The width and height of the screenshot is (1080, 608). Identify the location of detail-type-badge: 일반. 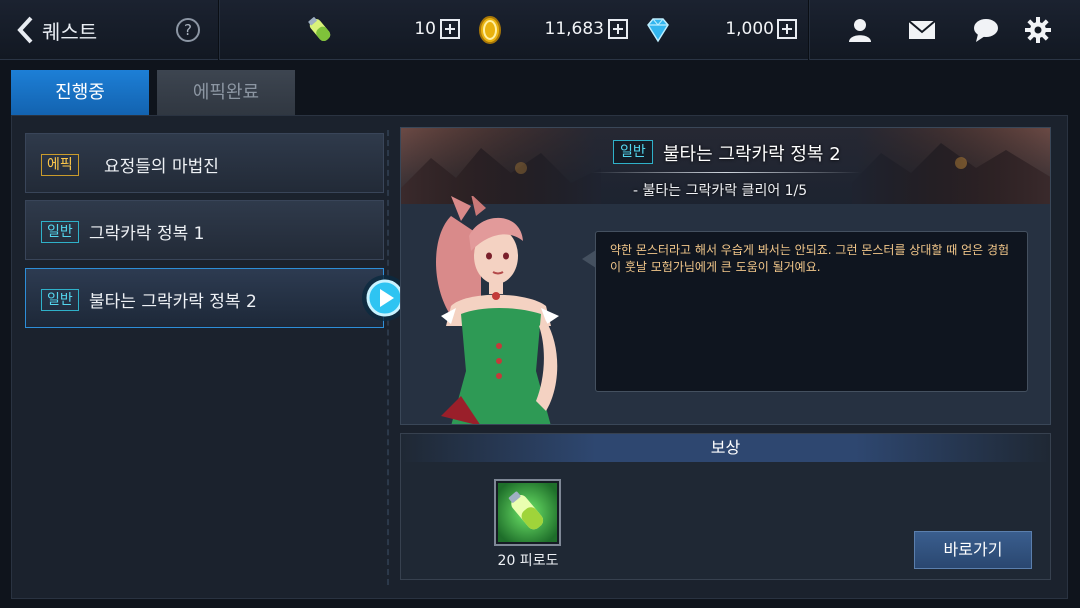
(633, 152).